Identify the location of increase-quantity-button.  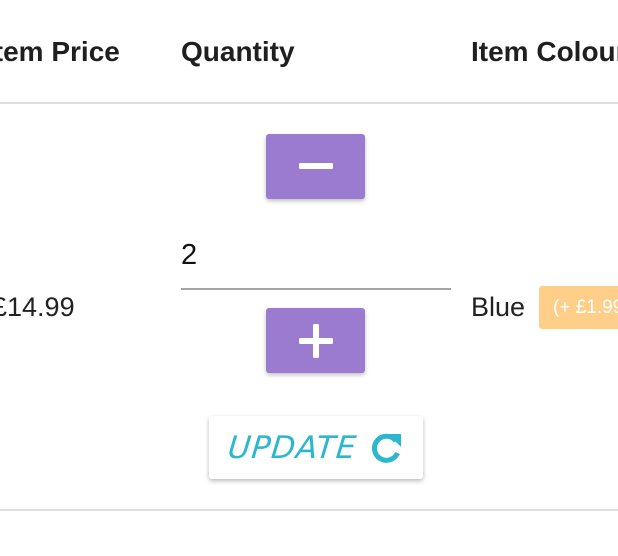
(315, 340).